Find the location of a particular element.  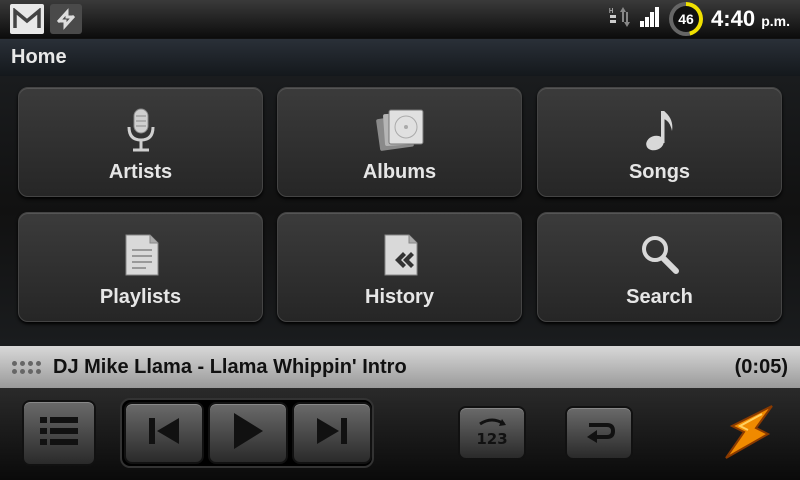

tile-search: Search is located at coordinates (659, 267).